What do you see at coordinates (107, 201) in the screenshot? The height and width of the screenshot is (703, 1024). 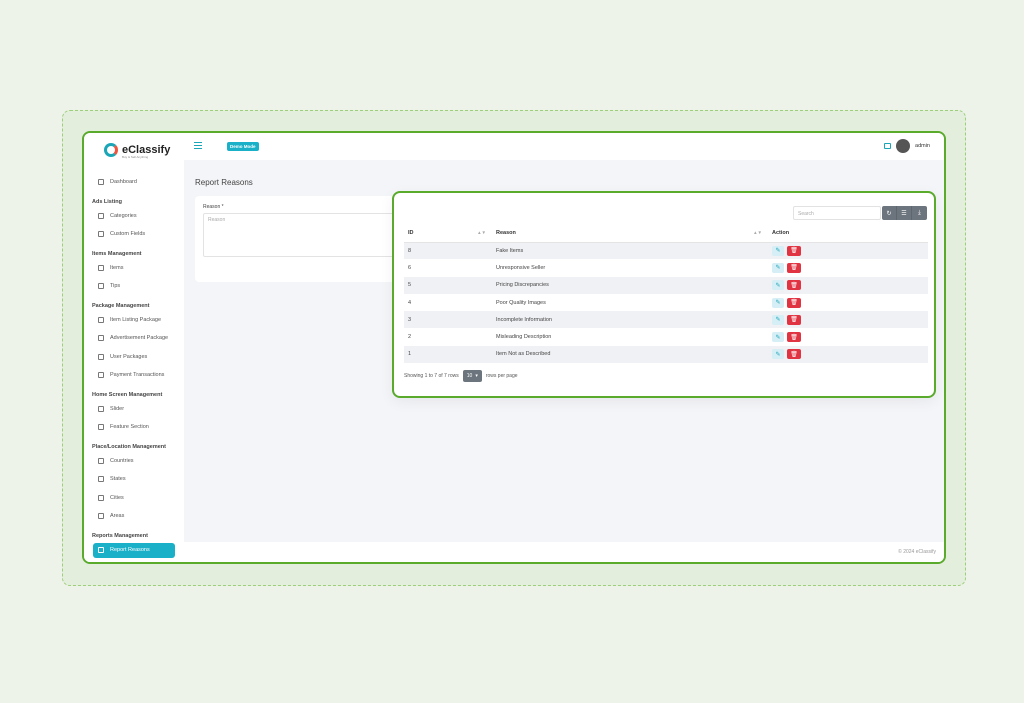 I see `sidebar-section-heading: Ads Listing` at bounding box center [107, 201].